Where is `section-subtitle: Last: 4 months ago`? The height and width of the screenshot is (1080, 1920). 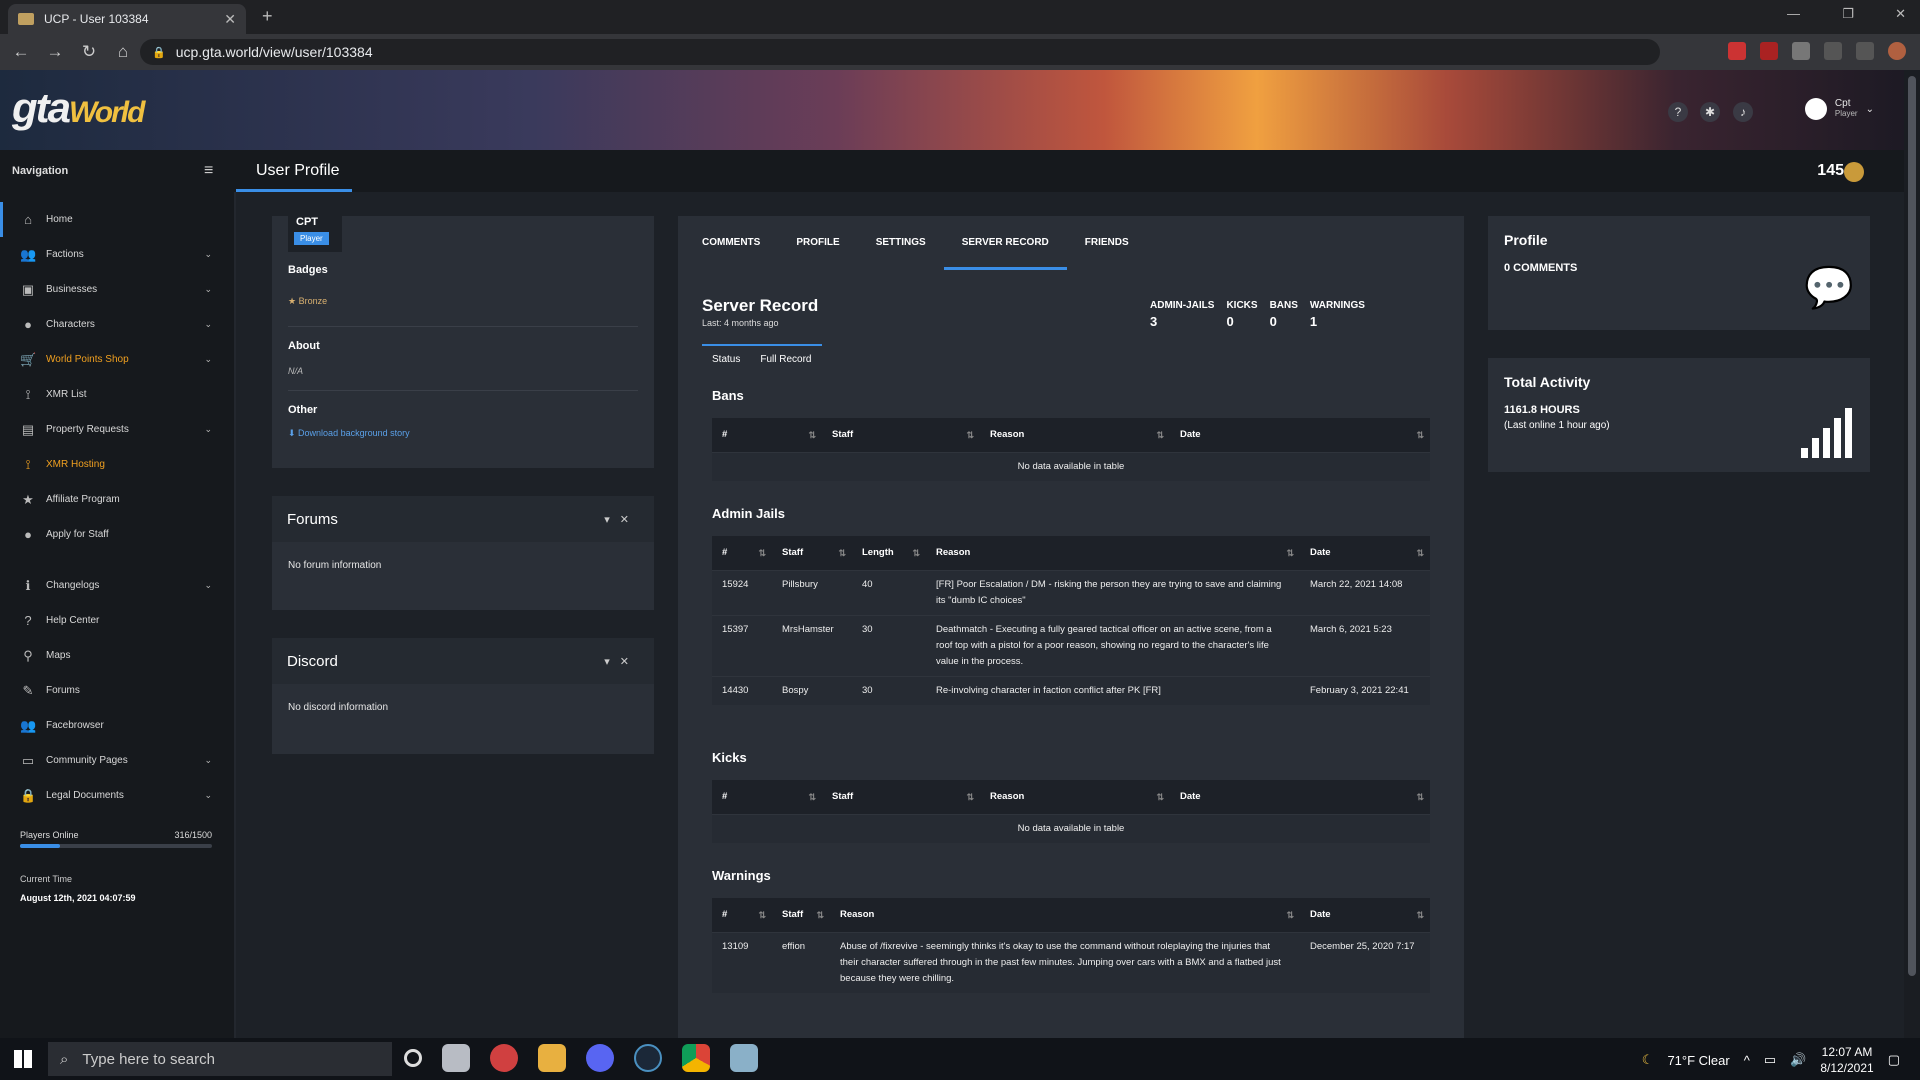
section-subtitle: Last: 4 months ago is located at coordinates (740, 323).